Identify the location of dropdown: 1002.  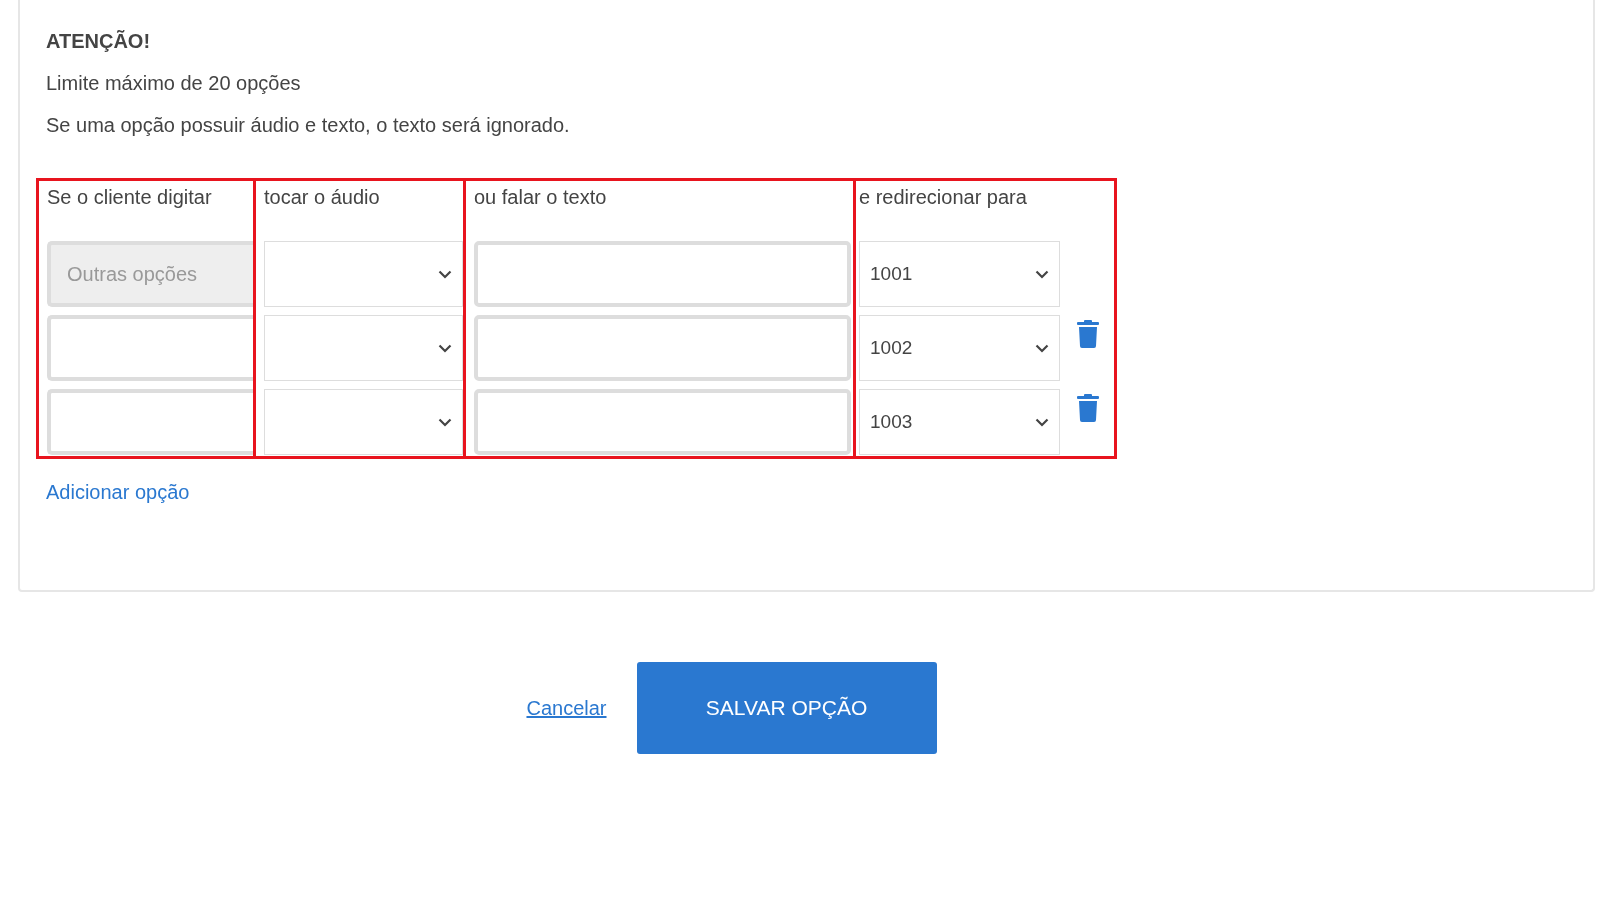
(959, 348).